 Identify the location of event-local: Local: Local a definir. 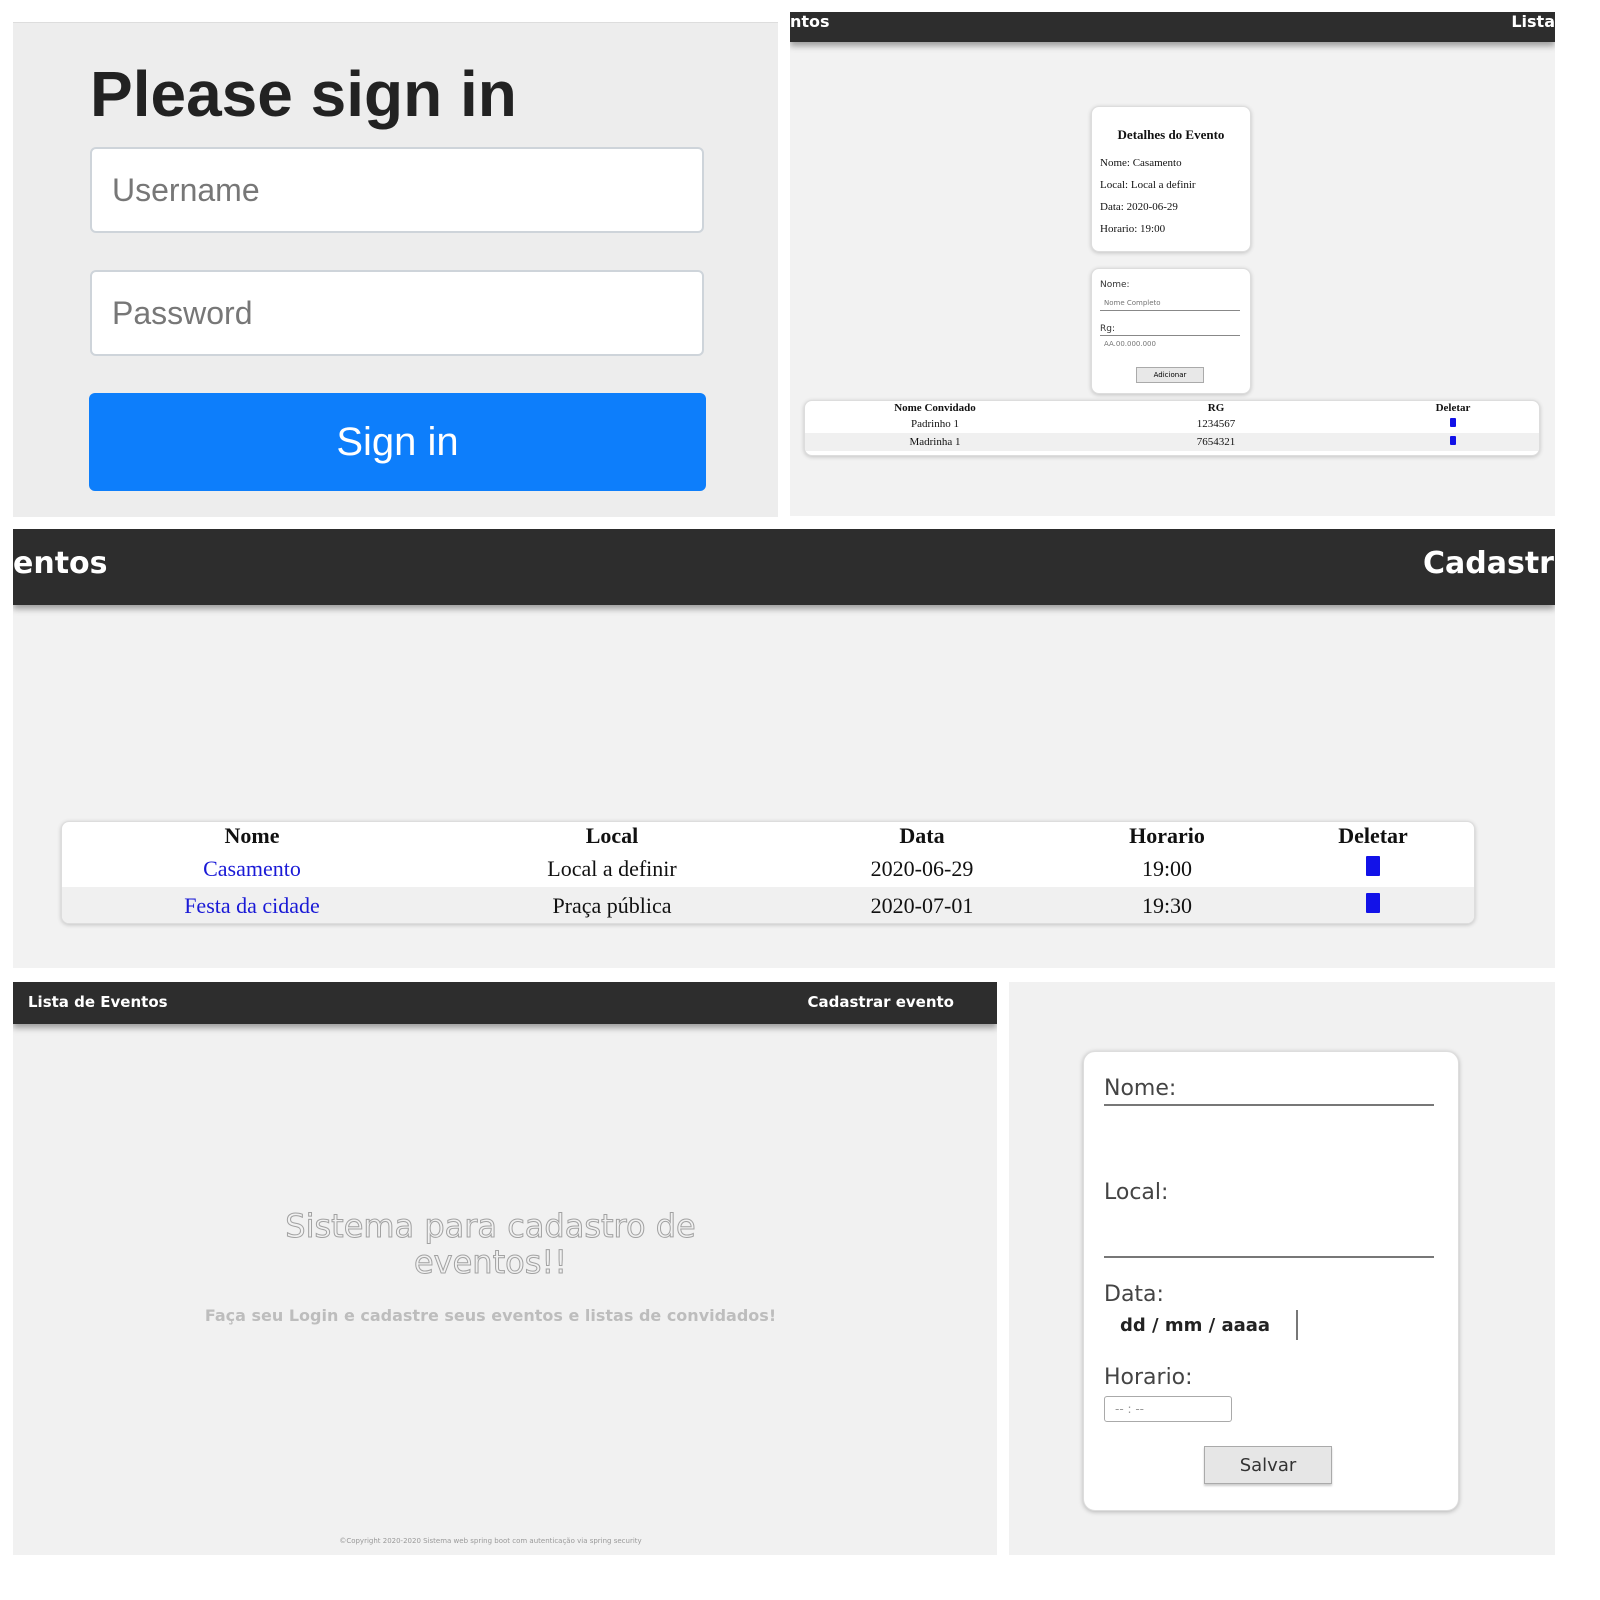
(1148, 185).